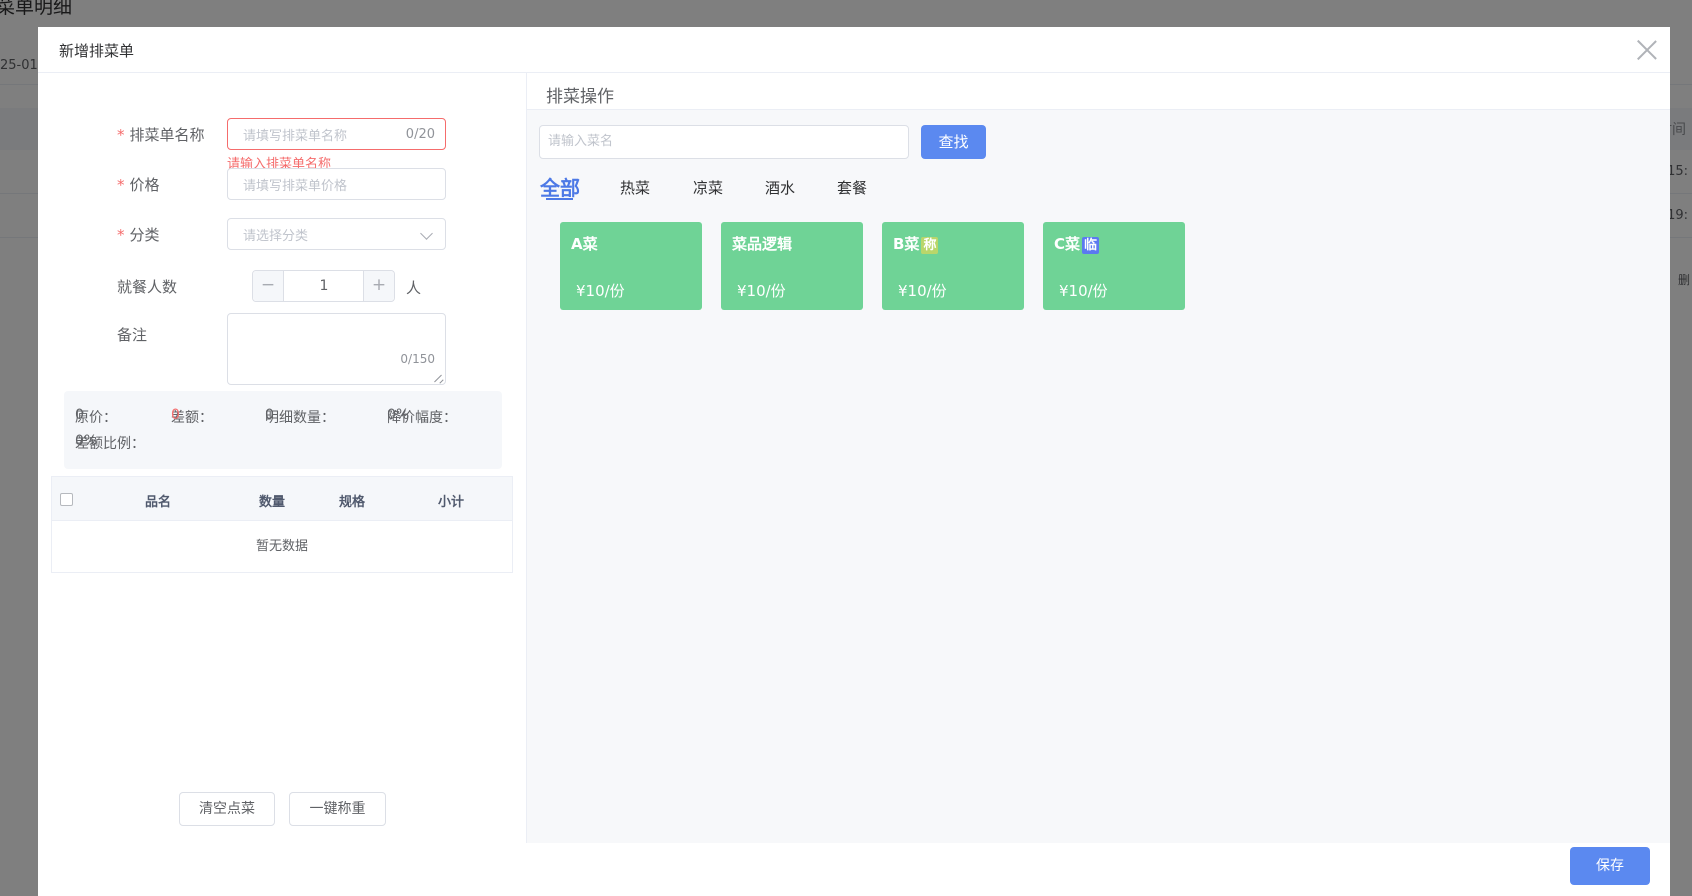 Image resolution: width=1692 pixels, height=896 pixels. What do you see at coordinates (1091, 245) in the screenshot?
I see `temporary-tag: 临` at bounding box center [1091, 245].